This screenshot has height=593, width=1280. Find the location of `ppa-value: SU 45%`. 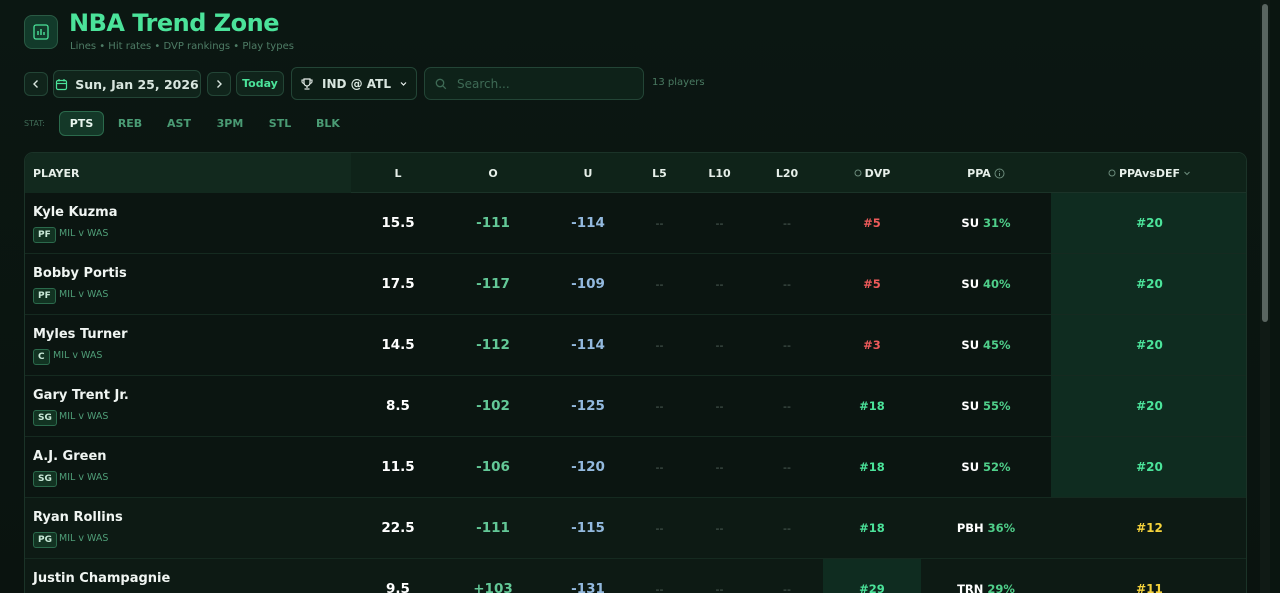

ppa-value: SU 45% is located at coordinates (986, 345).